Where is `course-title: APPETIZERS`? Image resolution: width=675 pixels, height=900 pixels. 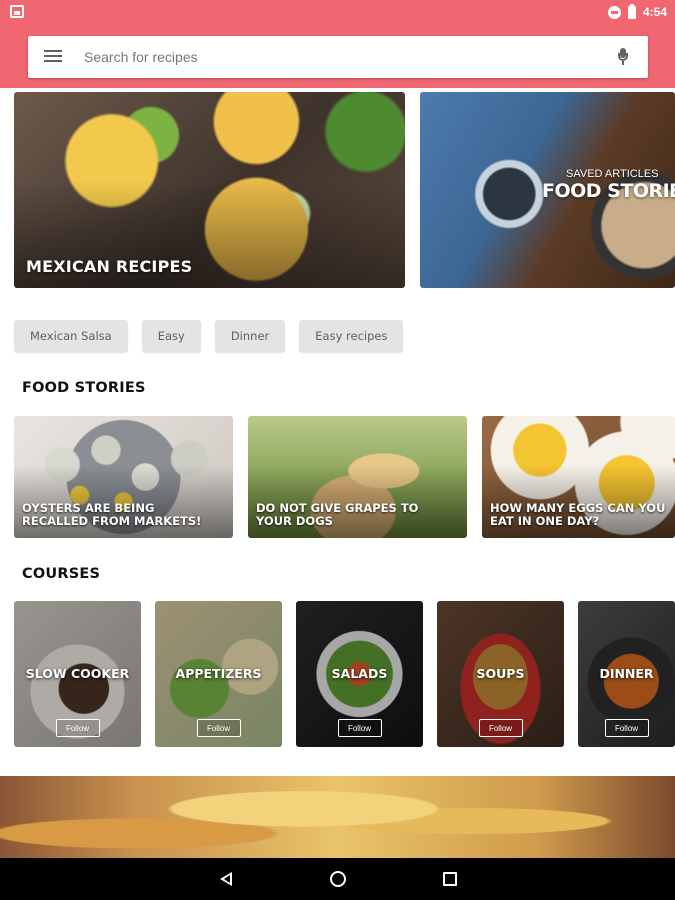 course-title: APPETIZERS is located at coordinates (218, 673).